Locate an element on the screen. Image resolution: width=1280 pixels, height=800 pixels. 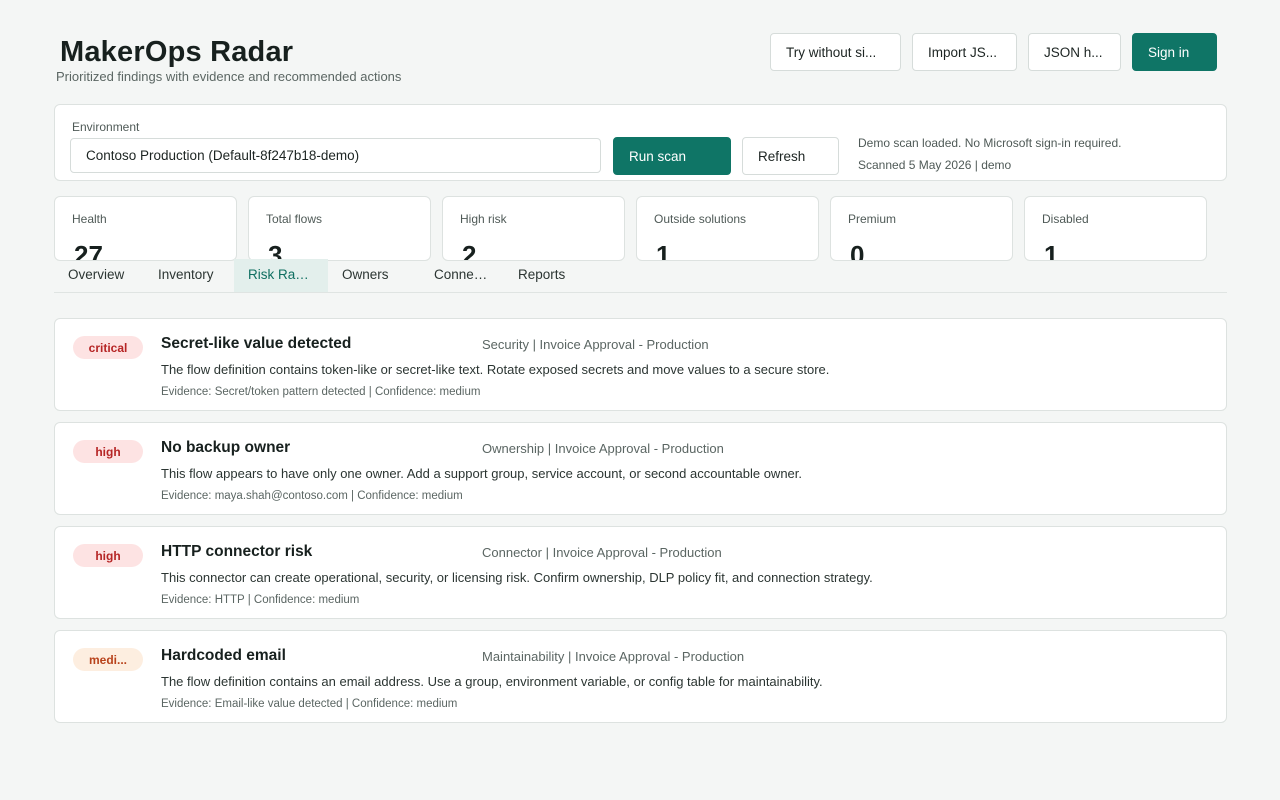
stat-value: 3 is located at coordinates (275, 250).